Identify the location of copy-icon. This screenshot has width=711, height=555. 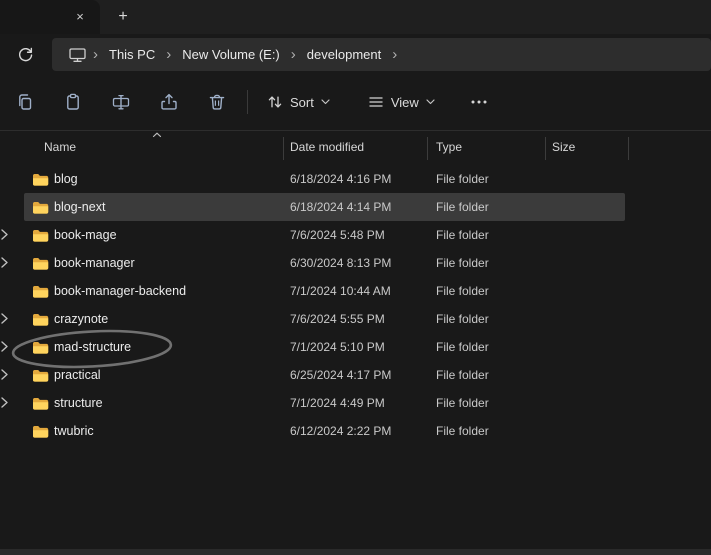
(25, 102).